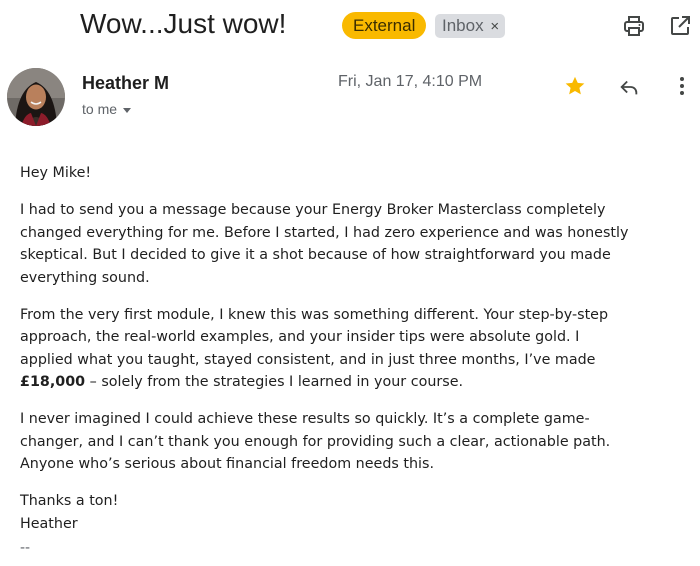 The height and width of the screenshot is (566, 700). I want to click on star-icon, so click(575, 86).